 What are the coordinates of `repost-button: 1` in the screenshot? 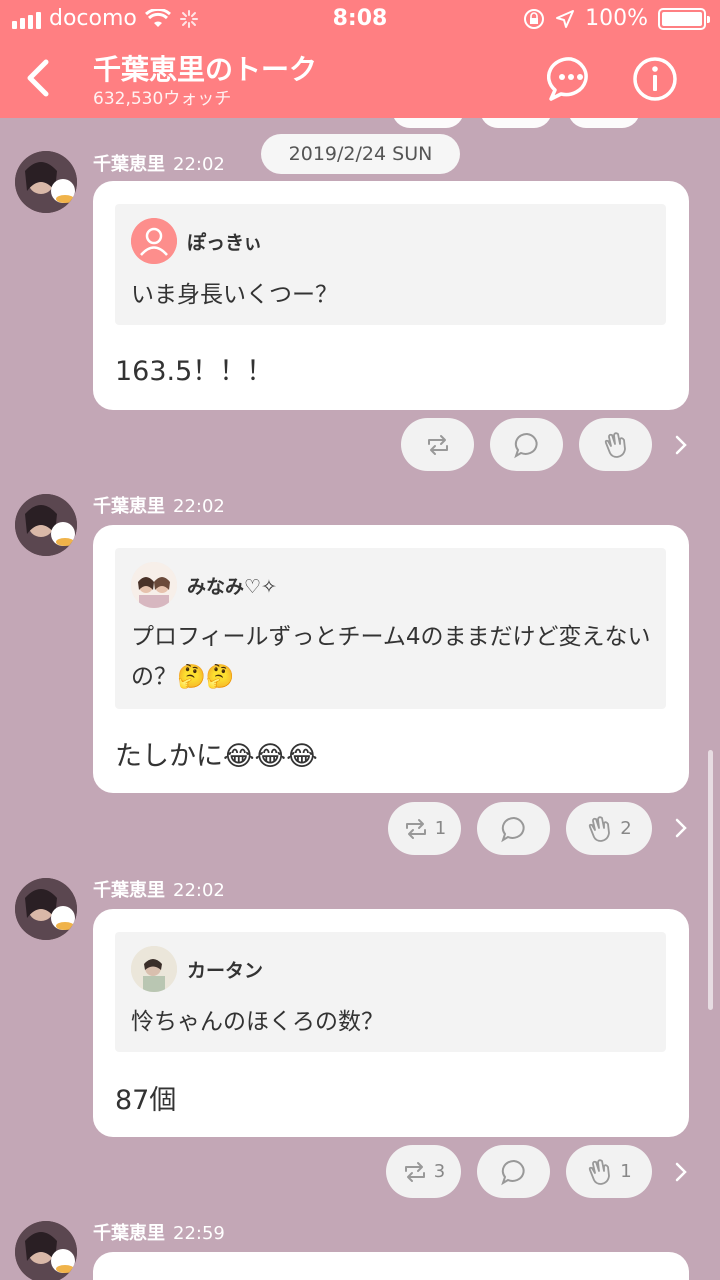 It's located at (424, 828).